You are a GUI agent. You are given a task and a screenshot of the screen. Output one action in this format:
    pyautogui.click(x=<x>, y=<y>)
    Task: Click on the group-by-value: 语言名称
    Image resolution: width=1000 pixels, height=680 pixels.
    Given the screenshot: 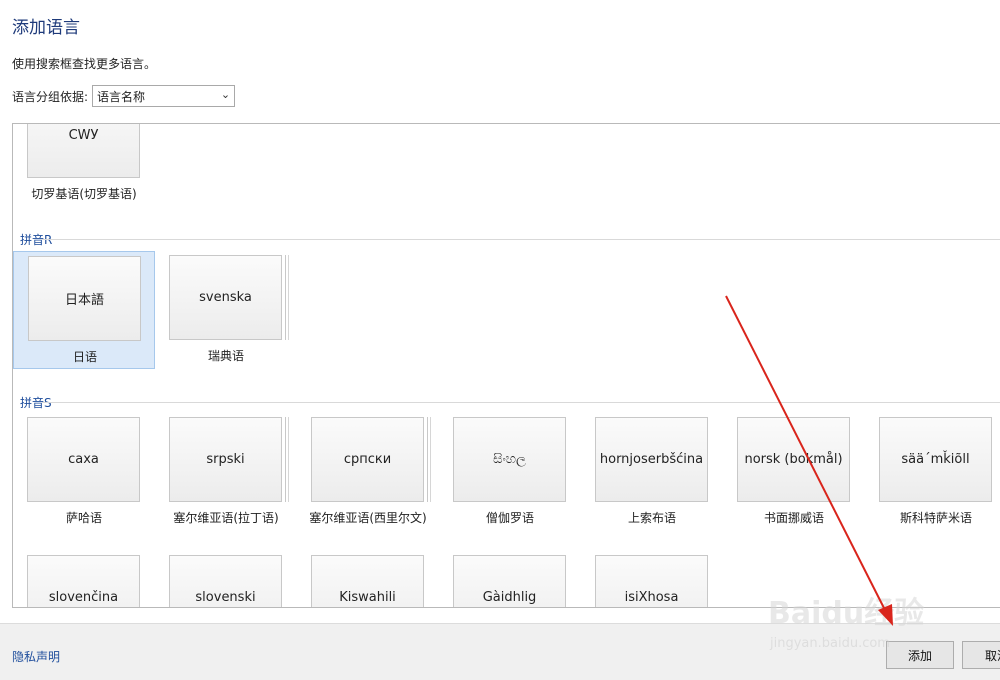 What is the action you would take?
    pyautogui.click(x=121, y=96)
    